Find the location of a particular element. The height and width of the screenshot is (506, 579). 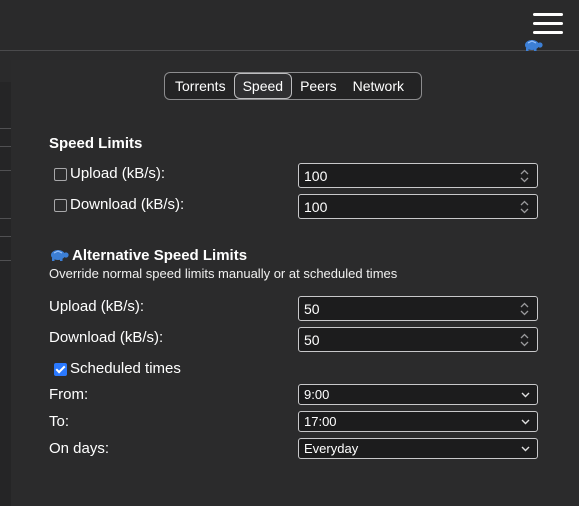

upload-limit-label: Upload (kB/s): is located at coordinates (118, 173).